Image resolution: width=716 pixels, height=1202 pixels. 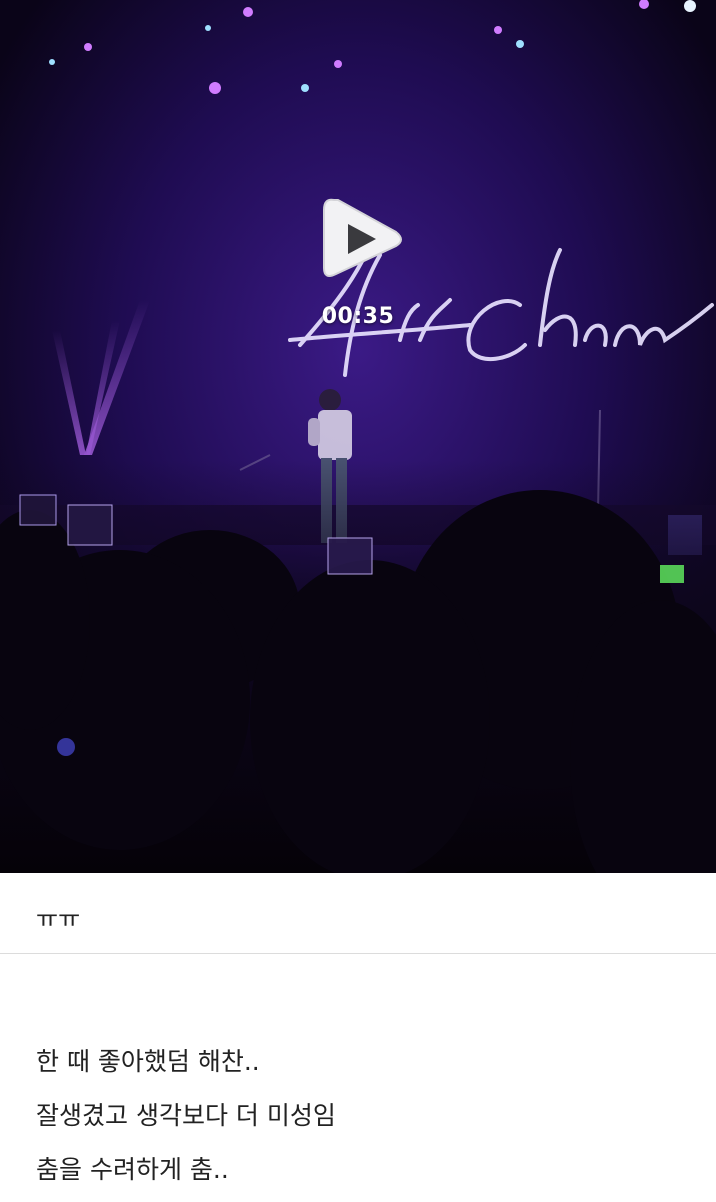 I want to click on video-duration: 00:35, so click(x=358, y=316).